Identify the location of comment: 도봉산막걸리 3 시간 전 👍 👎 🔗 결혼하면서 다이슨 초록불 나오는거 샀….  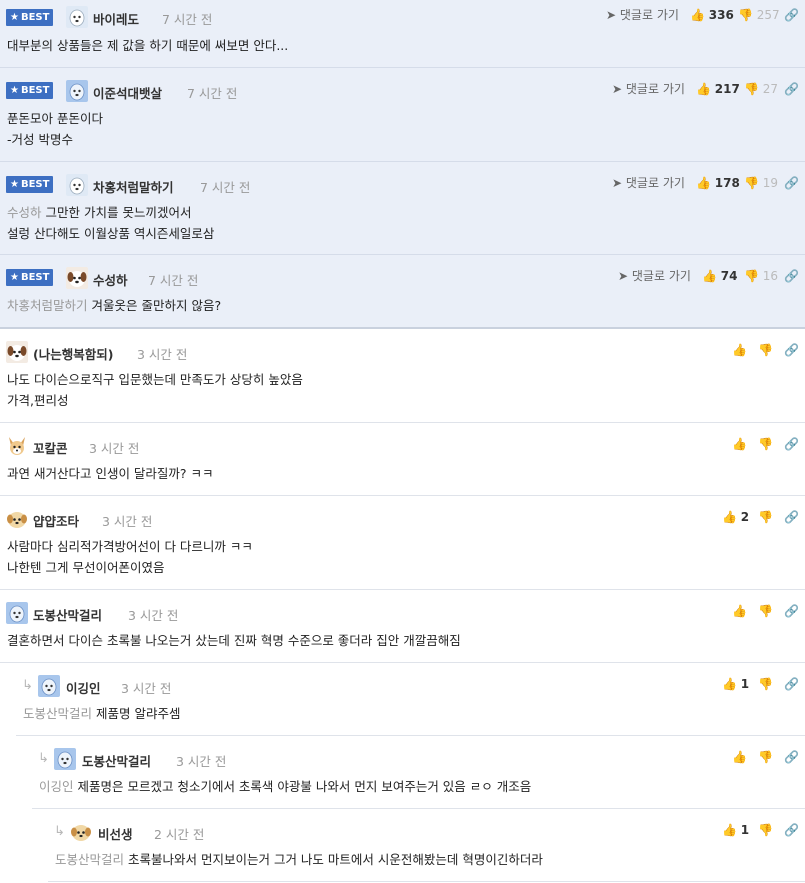
(402, 626).